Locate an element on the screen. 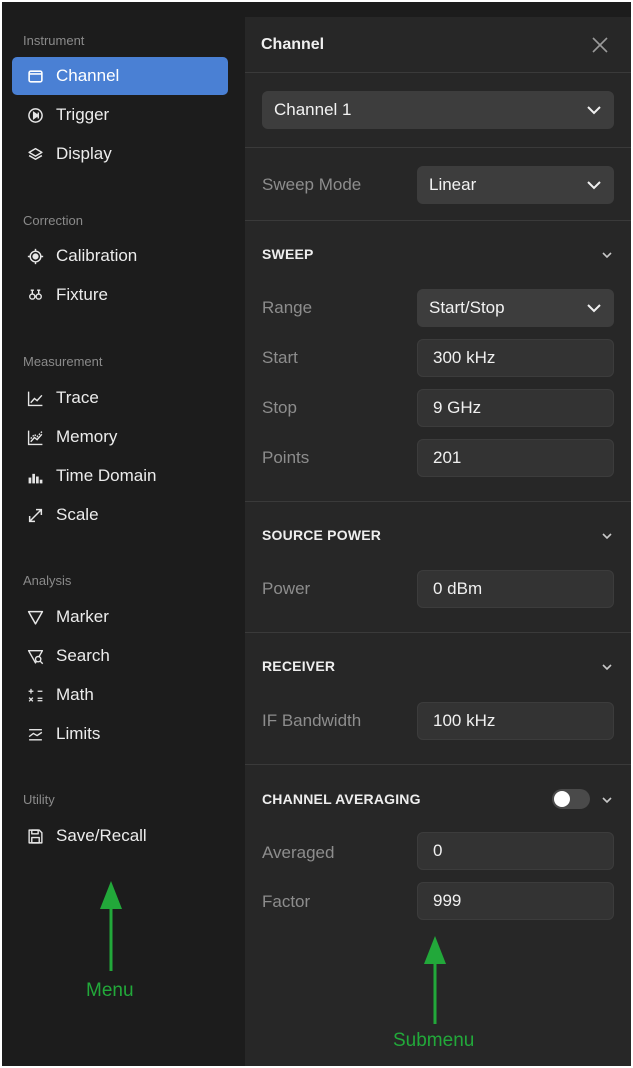  menu-item-limits: Limits is located at coordinates (120, 734).